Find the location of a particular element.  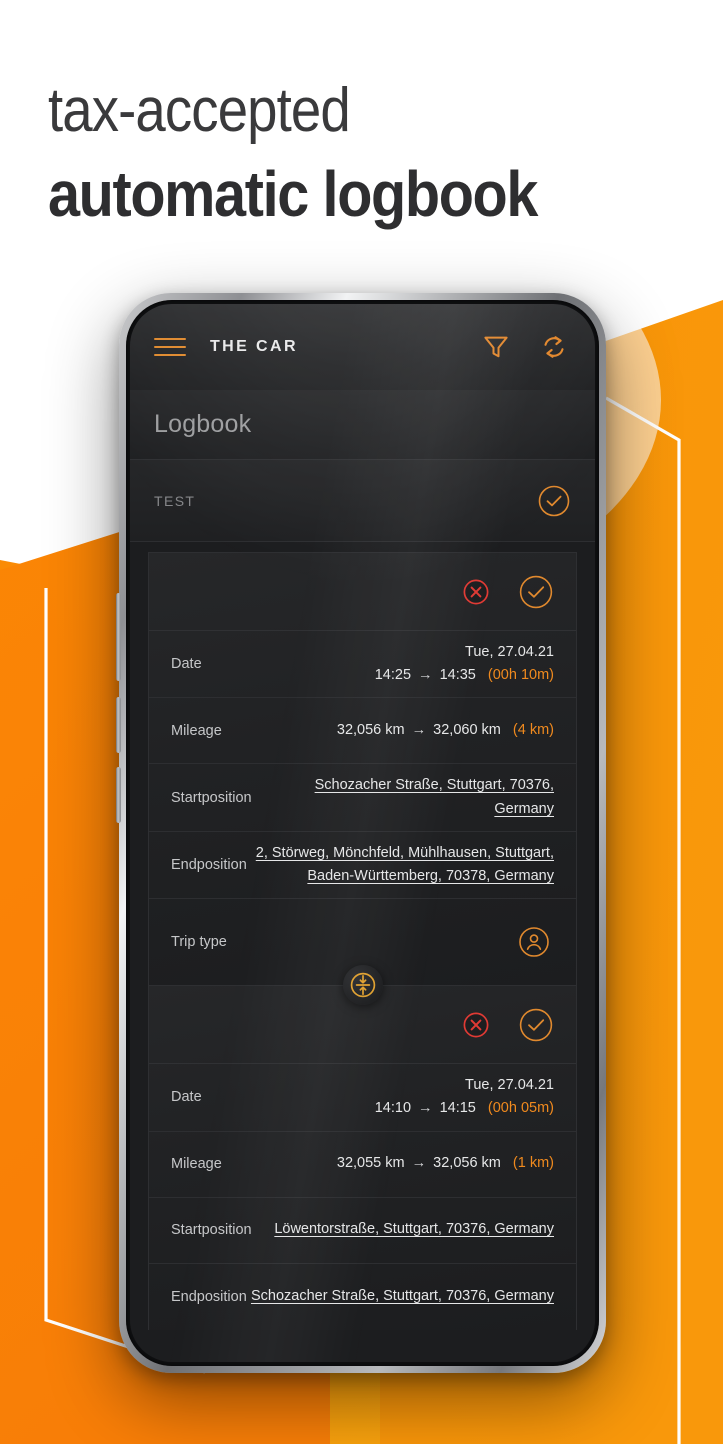

mileage-to: 32,060 km is located at coordinates (467, 730).